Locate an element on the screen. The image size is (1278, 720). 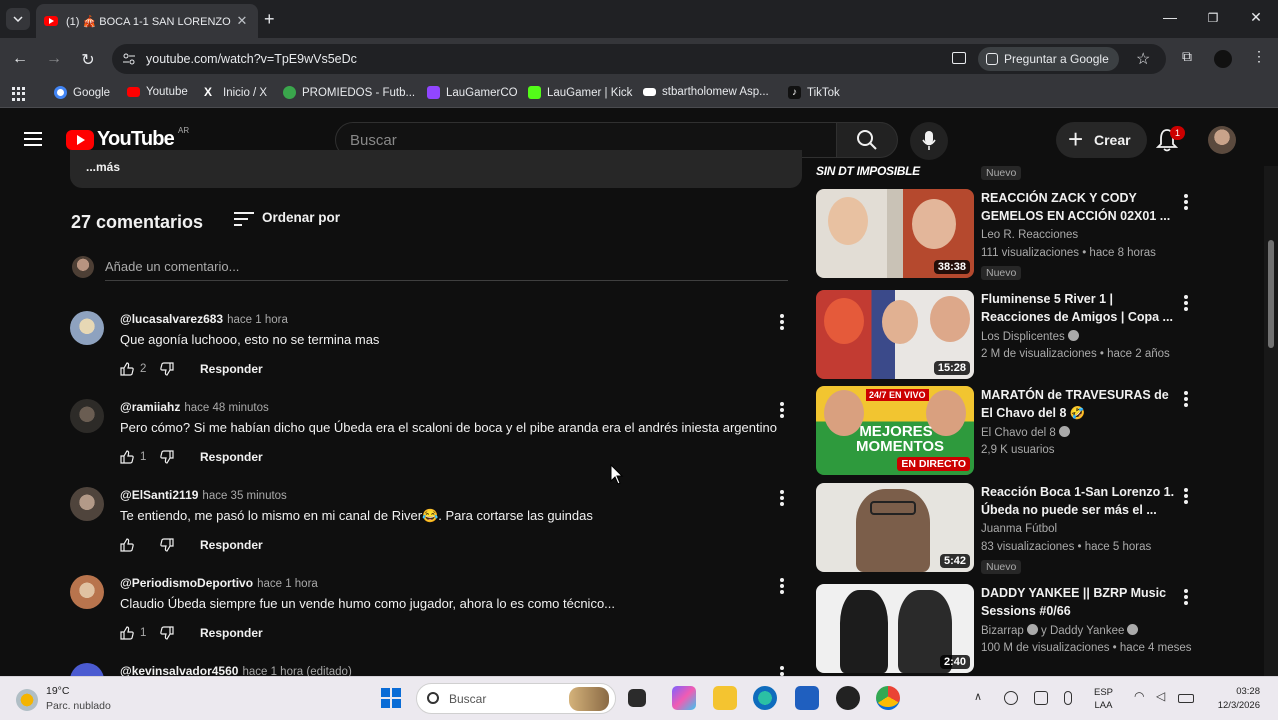
install-app-icon is located at coordinates (959, 58).